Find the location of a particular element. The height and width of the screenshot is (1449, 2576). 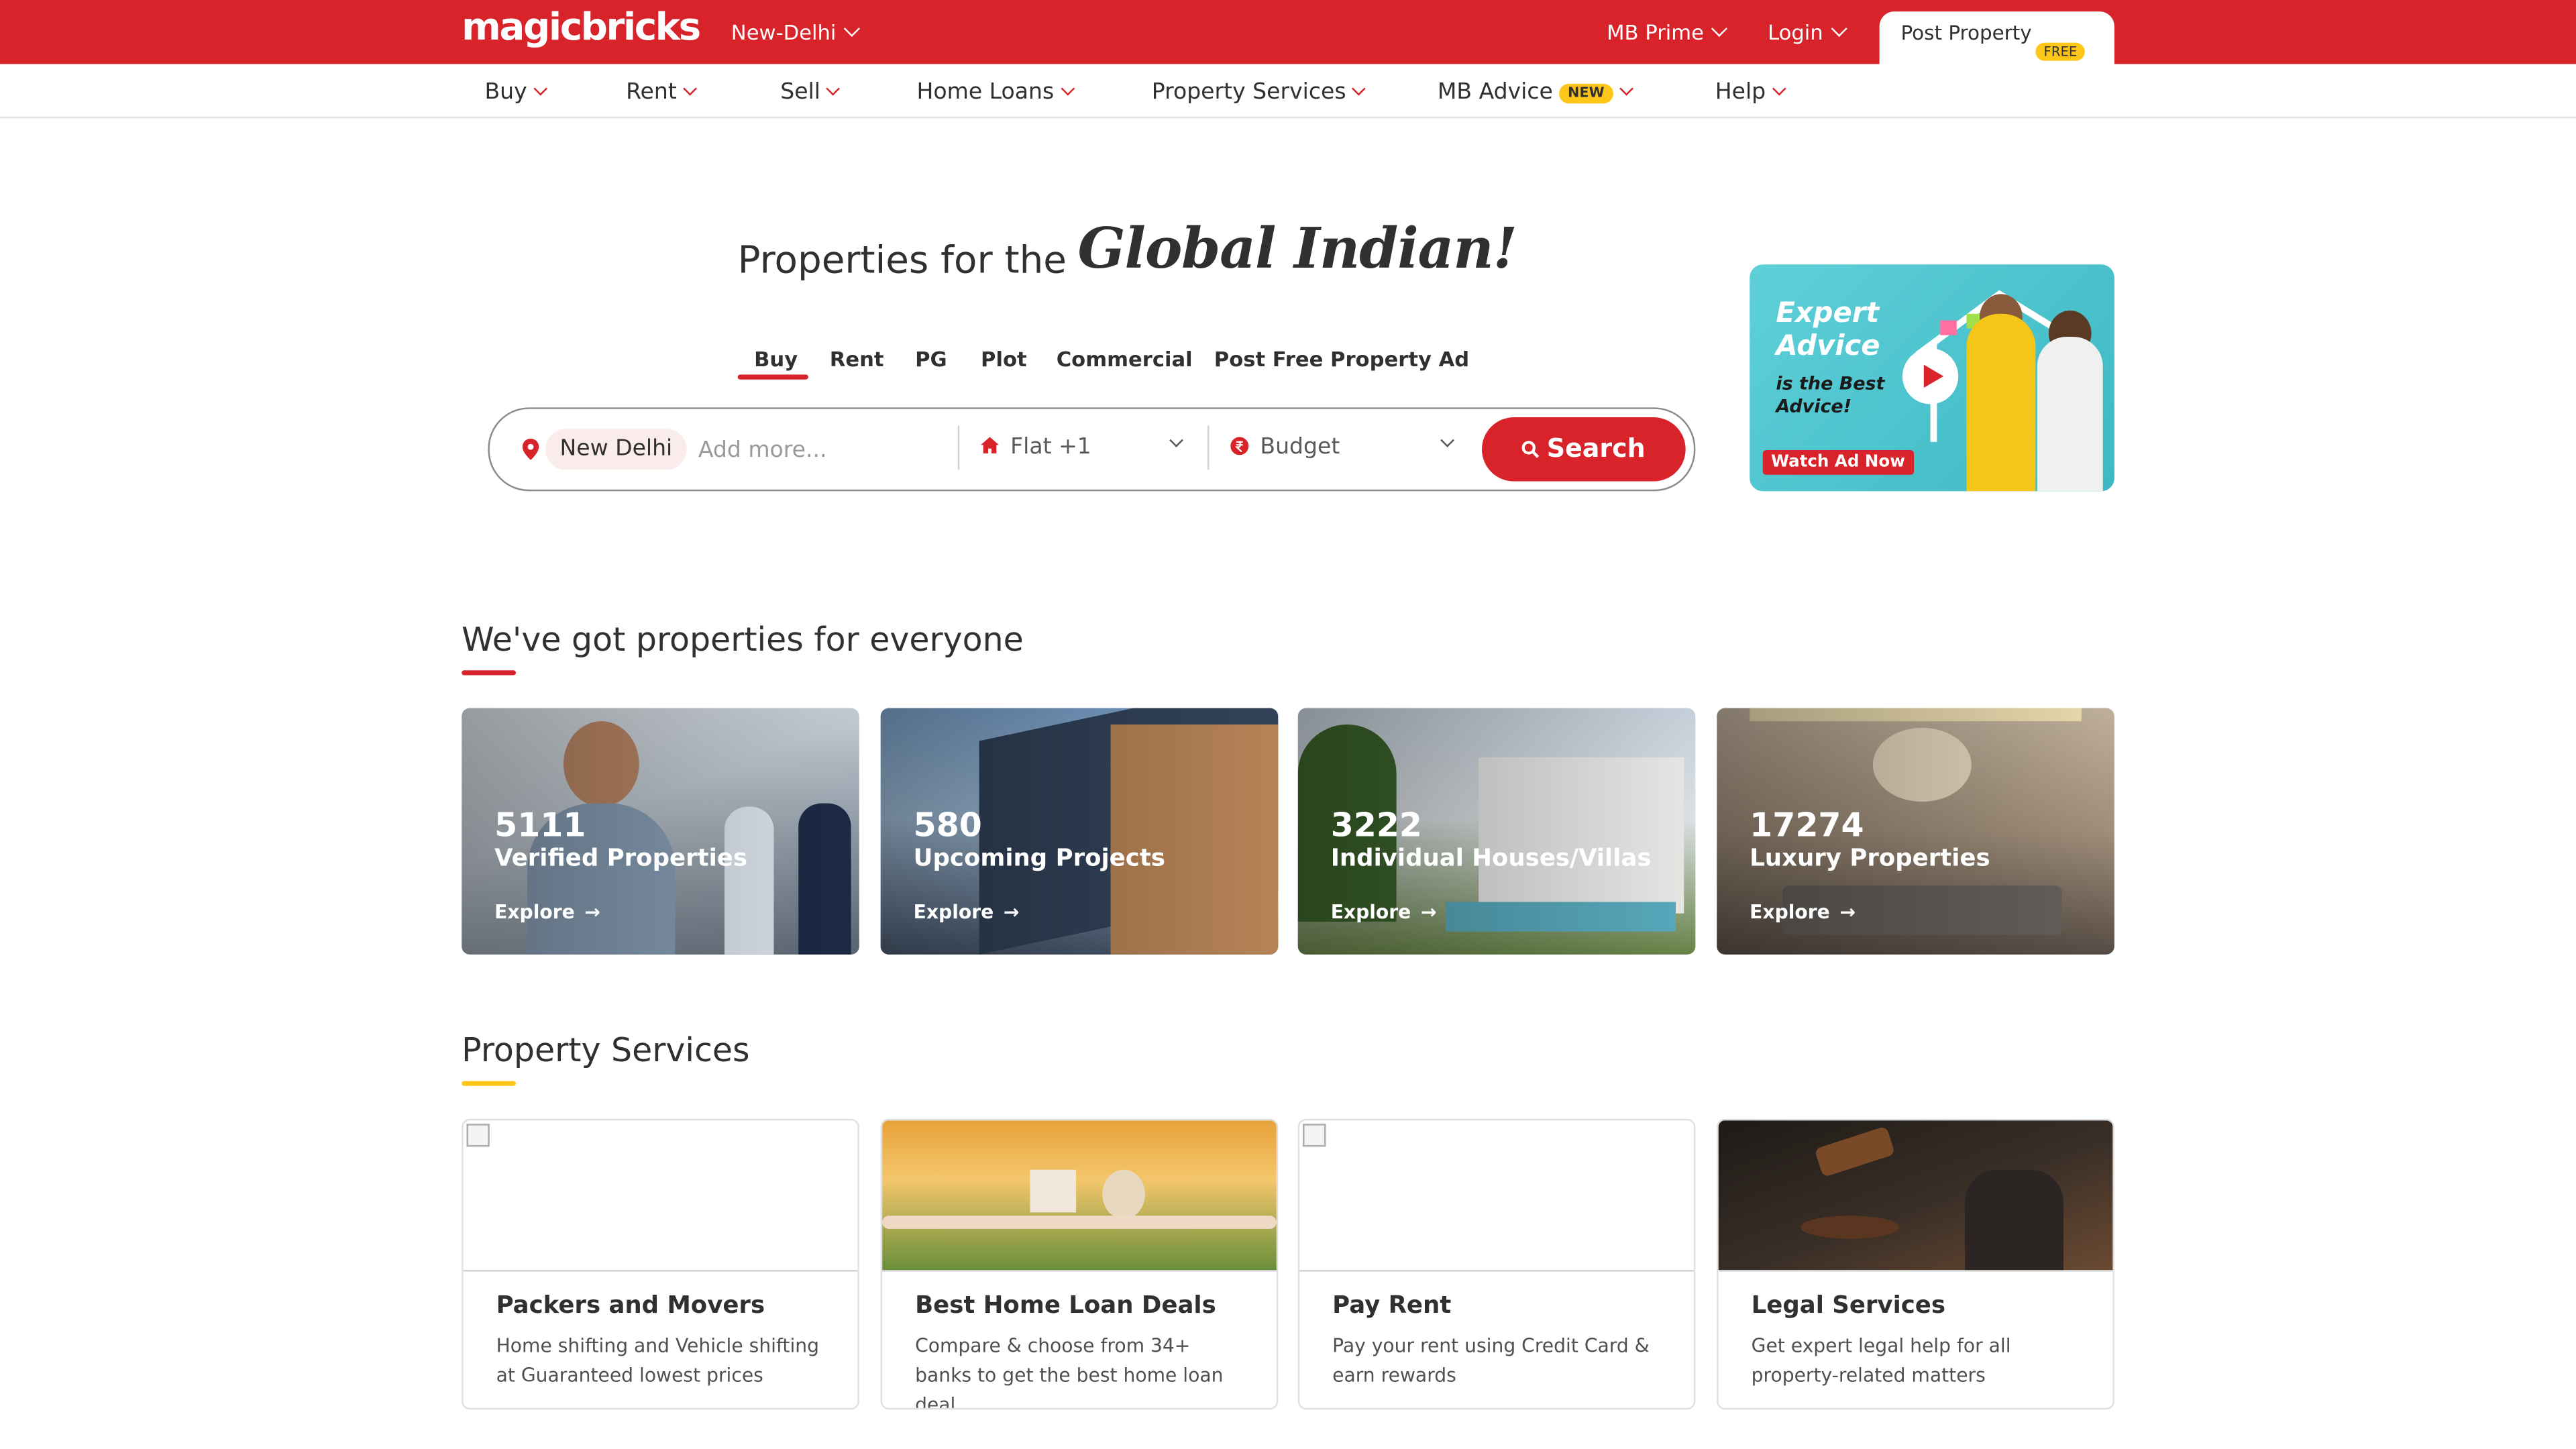

location-pin-icon is located at coordinates (530, 449).